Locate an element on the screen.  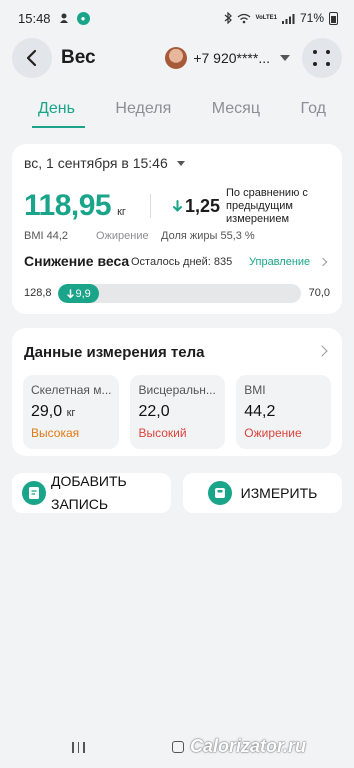
document-icon is located at coordinates (34, 493).